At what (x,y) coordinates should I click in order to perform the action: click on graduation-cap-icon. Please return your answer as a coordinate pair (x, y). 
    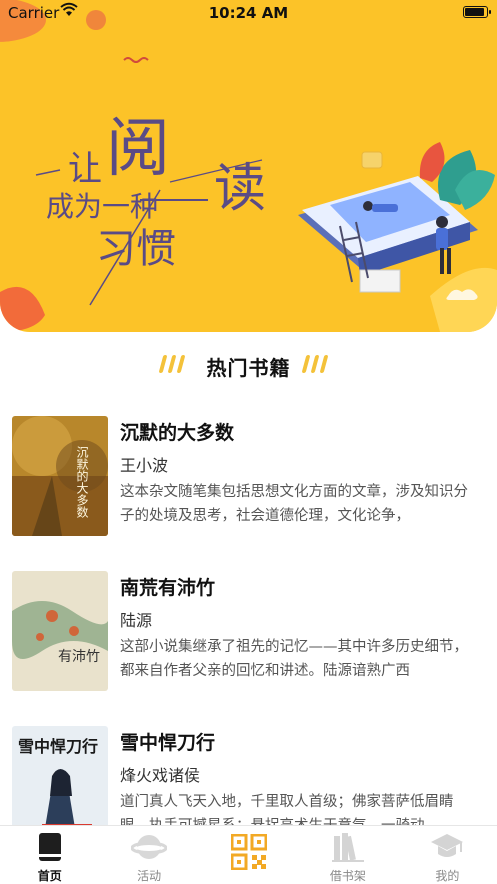
    Looking at the image, I should click on (447, 849).